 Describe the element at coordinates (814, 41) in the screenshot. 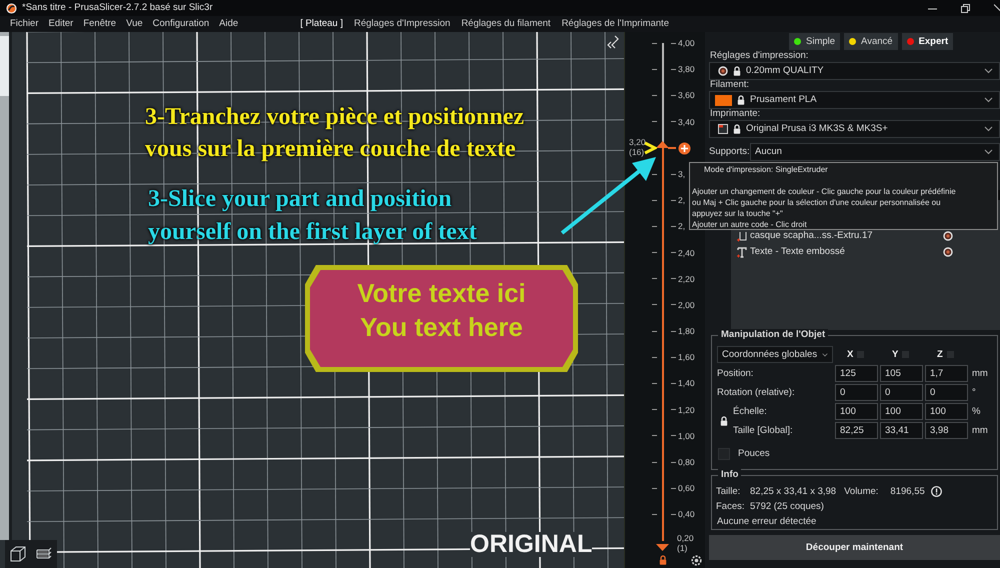

I see `mode-button: Simple` at that location.